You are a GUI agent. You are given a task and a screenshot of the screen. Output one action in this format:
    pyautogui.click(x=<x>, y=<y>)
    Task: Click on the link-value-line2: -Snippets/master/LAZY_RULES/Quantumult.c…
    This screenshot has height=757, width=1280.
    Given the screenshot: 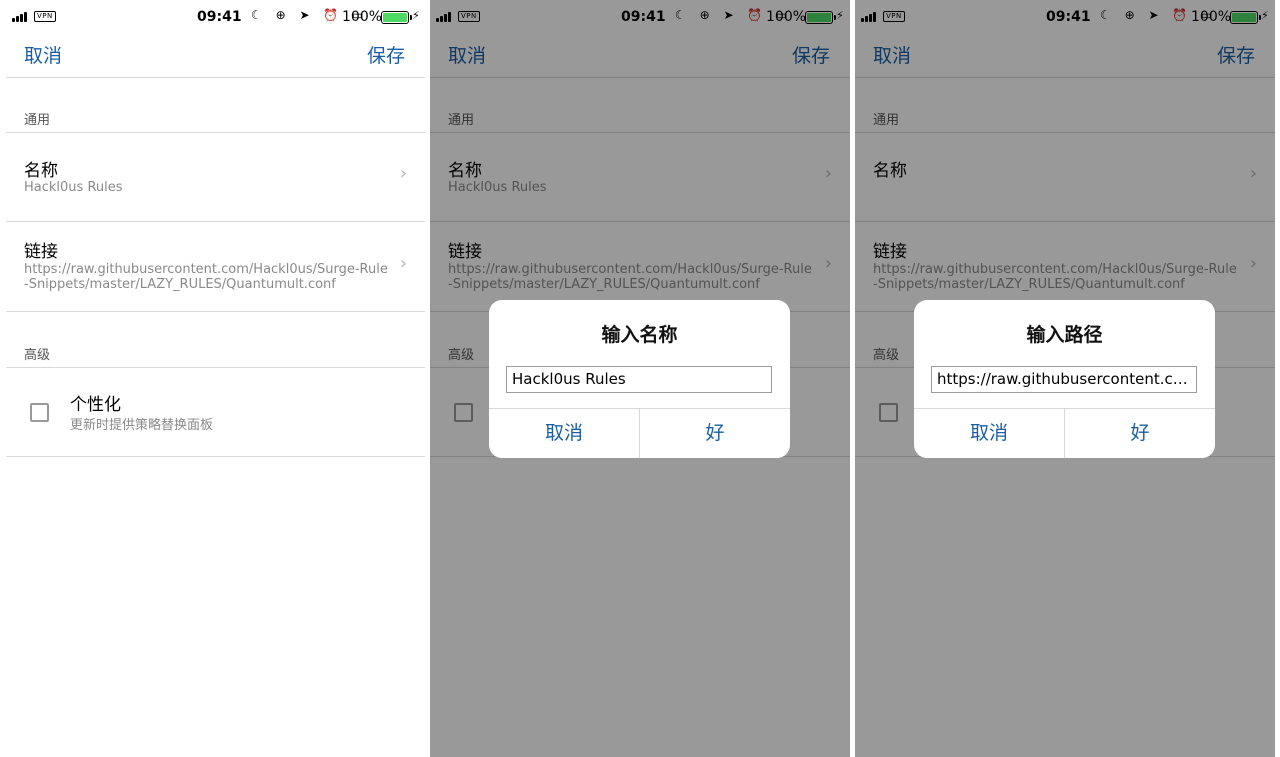 What is the action you would take?
    pyautogui.click(x=180, y=284)
    